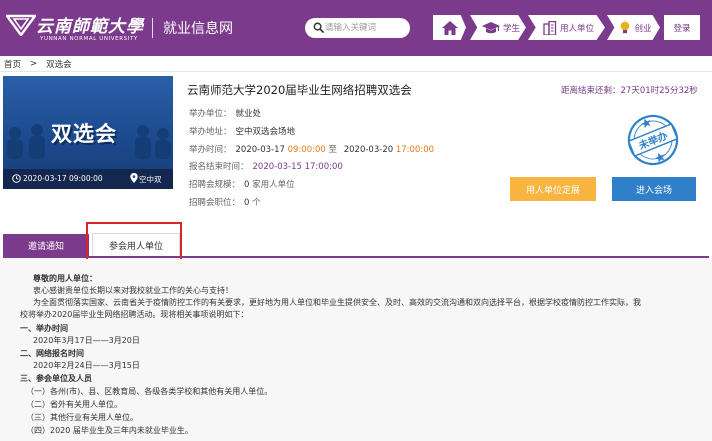  I want to click on scale-value: 0, so click(247, 185).